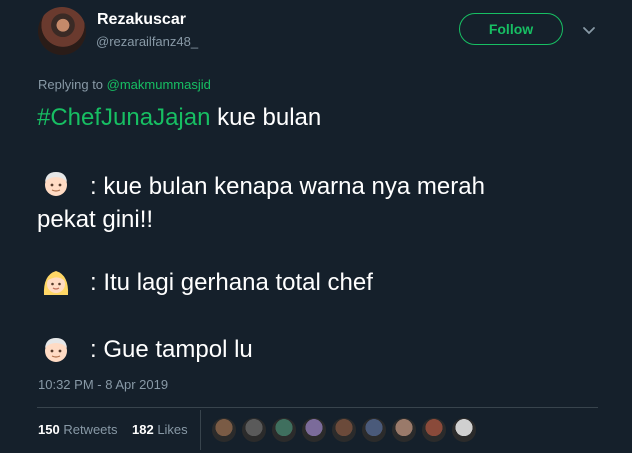  Describe the element at coordinates (141, 20) in the screenshot. I see `user-name: Rezakuscar` at that location.